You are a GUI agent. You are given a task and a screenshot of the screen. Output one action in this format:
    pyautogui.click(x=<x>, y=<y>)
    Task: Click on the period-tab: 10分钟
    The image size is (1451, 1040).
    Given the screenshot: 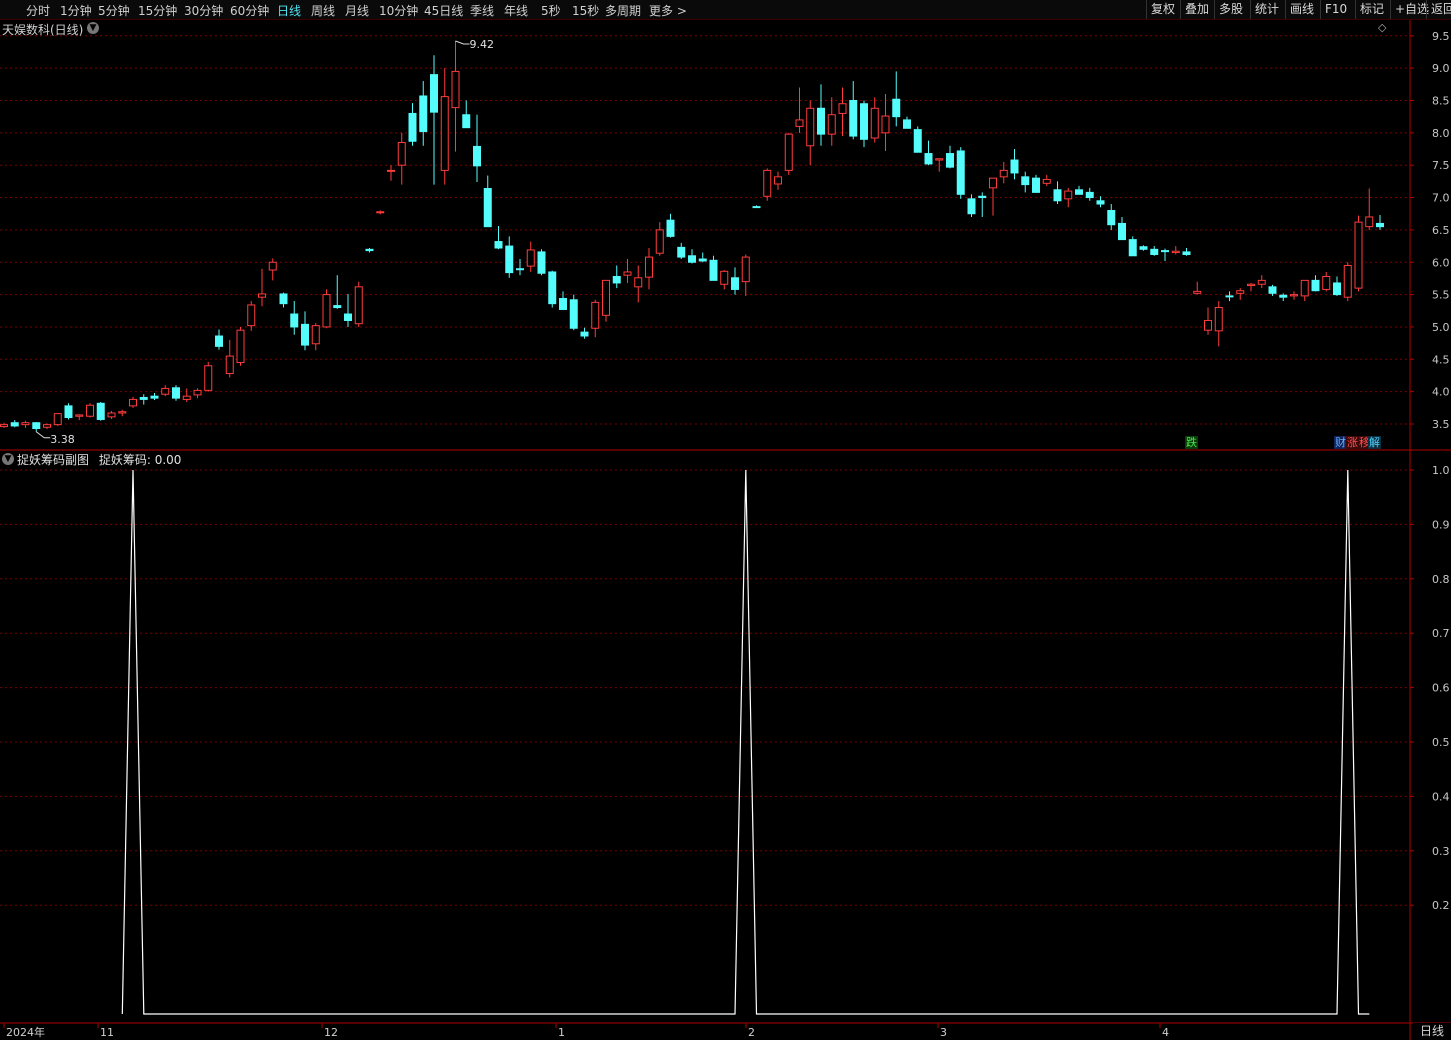 What is the action you would take?
    pyautogui.click(x=398, y=10)
    